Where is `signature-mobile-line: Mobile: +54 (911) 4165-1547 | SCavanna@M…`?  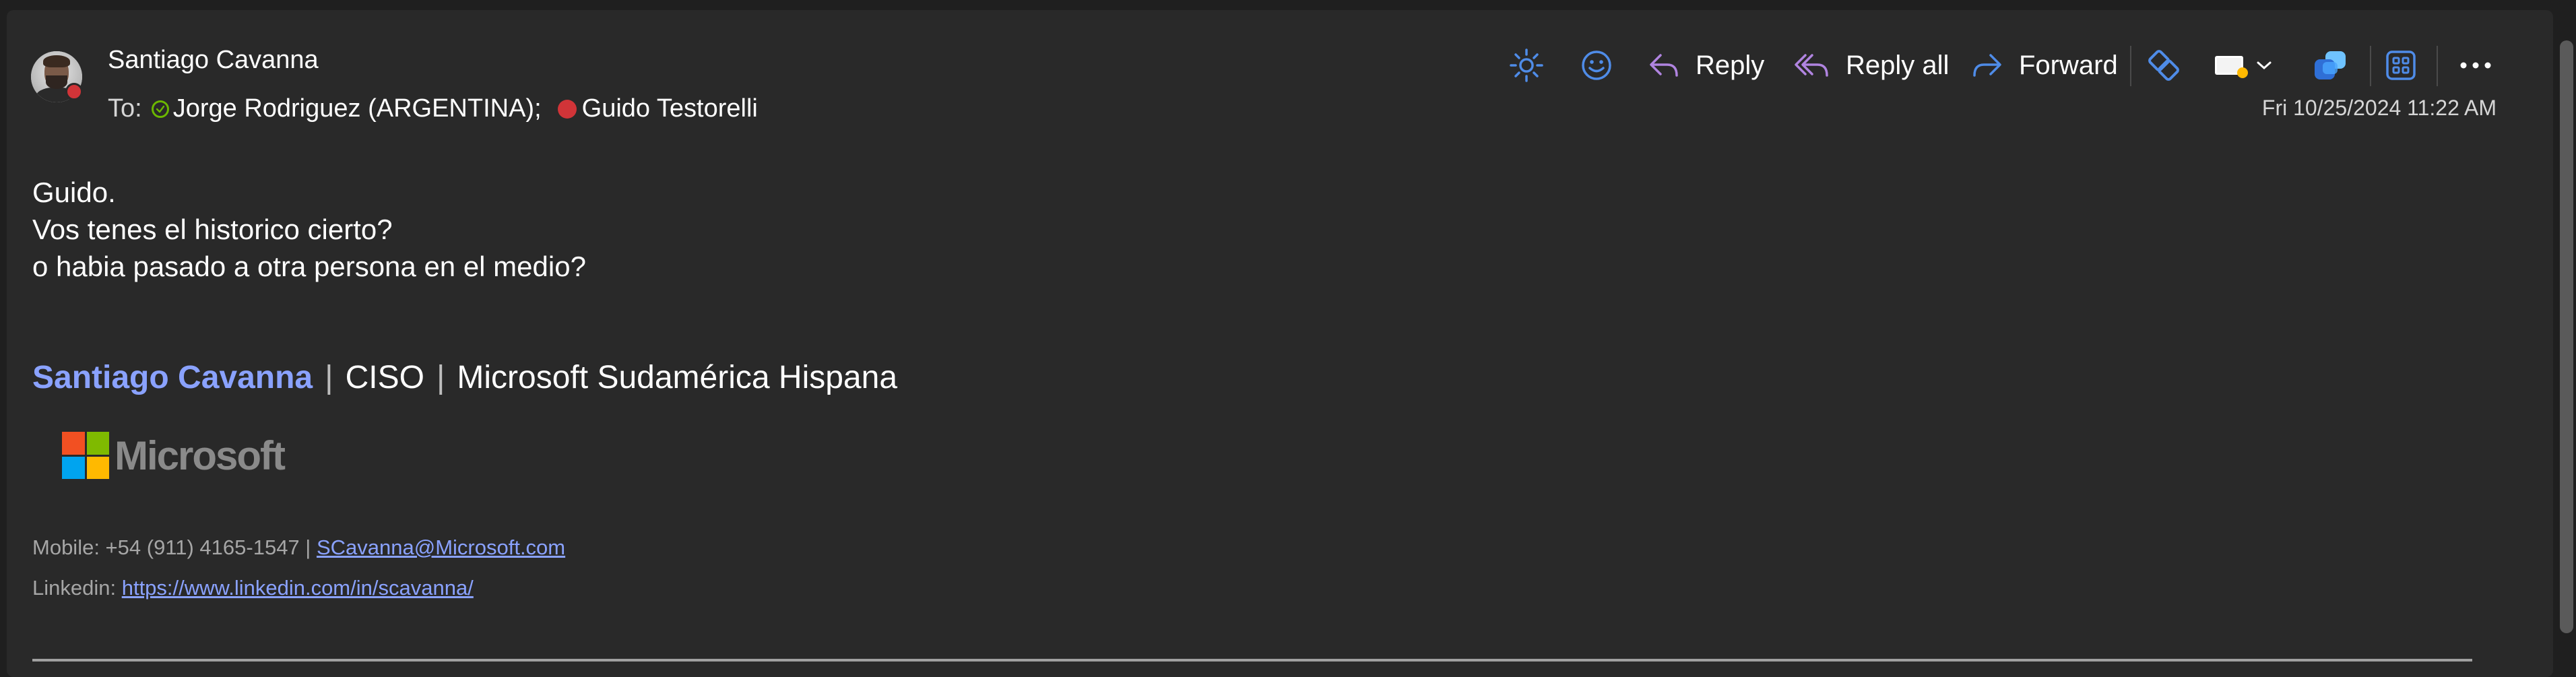
signature-mobile-line: Mobile: +54 (911) 4165-1547 | SCavanna@M… is located at coordinates (298, 548).